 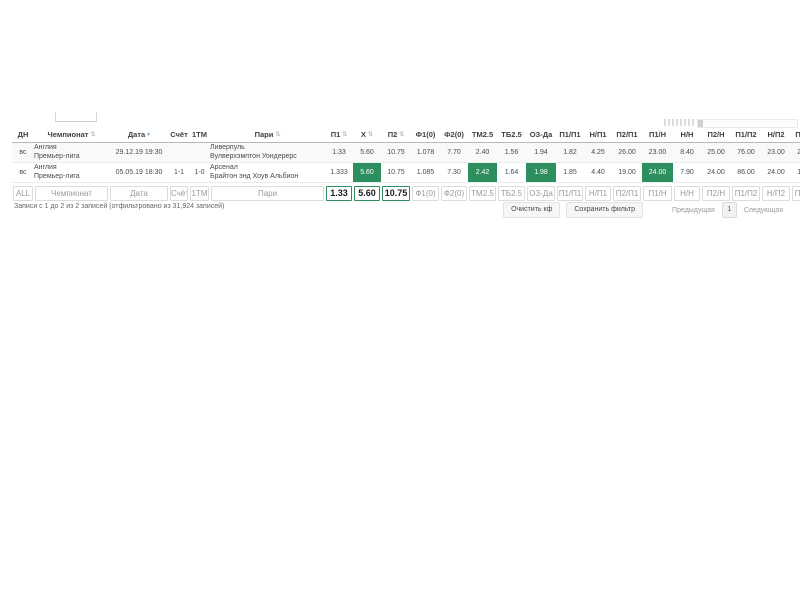 What do you see at coordinates (532, 210) in the screenshot?
I see `clear-filter-button: Очистить кф` at bounding box center [532, 210].